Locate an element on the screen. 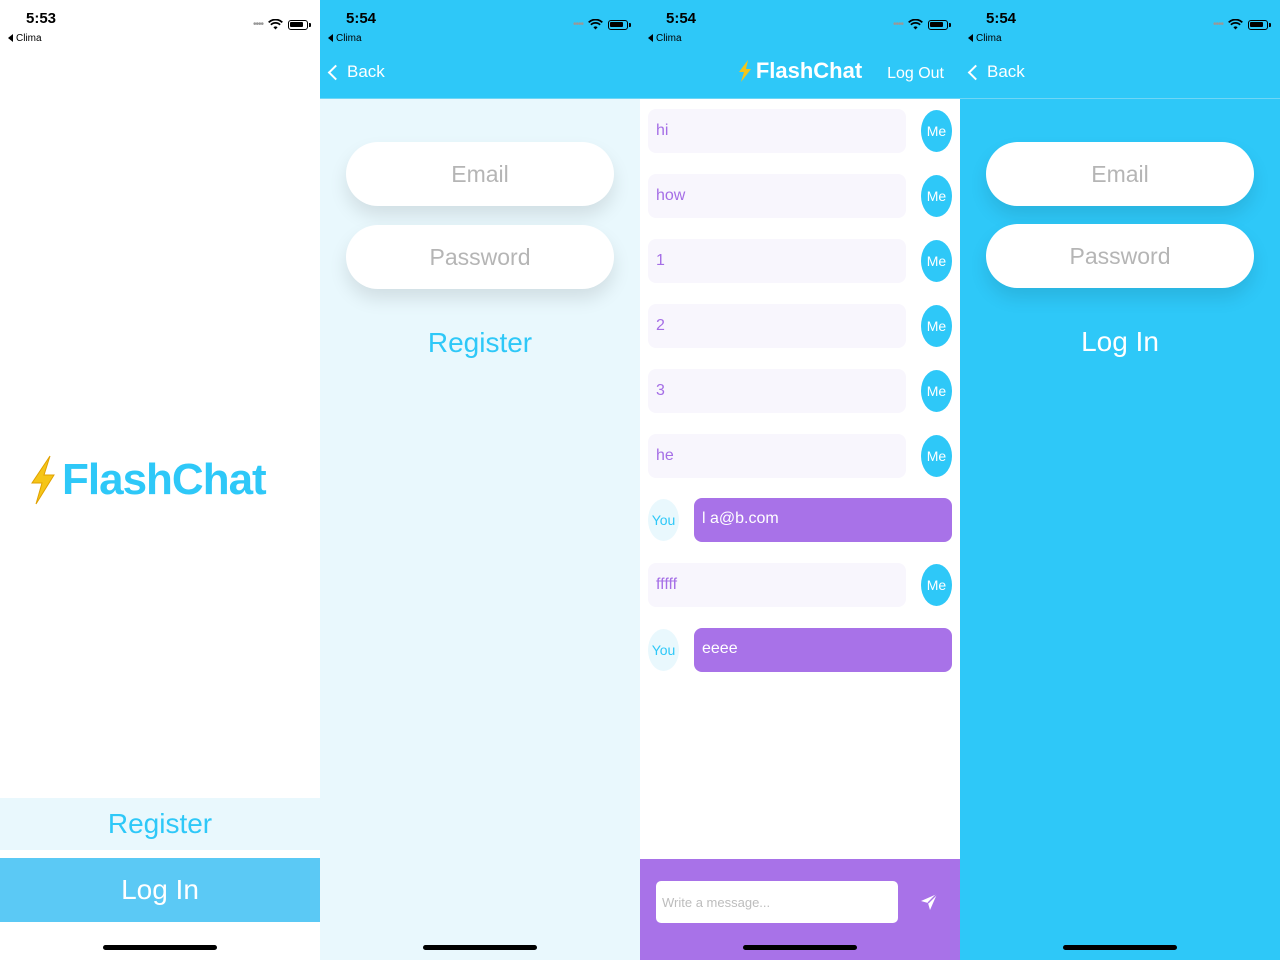  message-bubble-me: 3 is located at coordinates (777, 391).